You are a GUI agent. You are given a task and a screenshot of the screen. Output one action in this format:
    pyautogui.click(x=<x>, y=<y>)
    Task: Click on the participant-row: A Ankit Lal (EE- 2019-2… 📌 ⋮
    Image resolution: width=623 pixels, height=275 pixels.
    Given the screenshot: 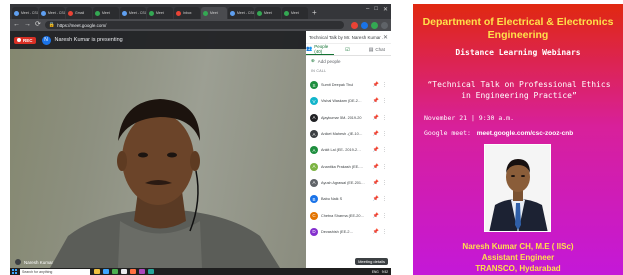 What is the action you would take?
    pyautogui.click(x=348, y=150)
    